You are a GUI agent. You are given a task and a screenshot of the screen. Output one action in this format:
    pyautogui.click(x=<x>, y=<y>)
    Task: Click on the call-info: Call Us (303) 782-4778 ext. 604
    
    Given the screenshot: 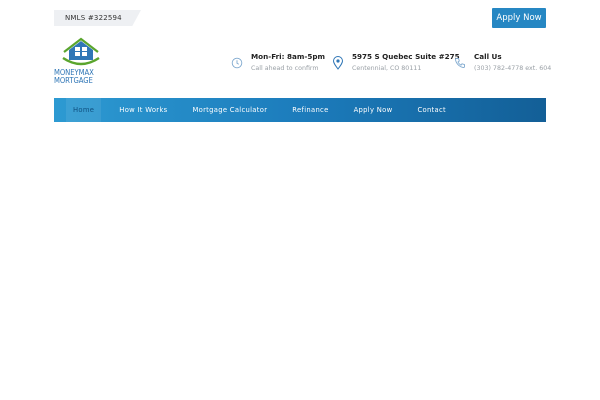 What is the action you would take?
    pyautogui.click(x=502, y=64)
    